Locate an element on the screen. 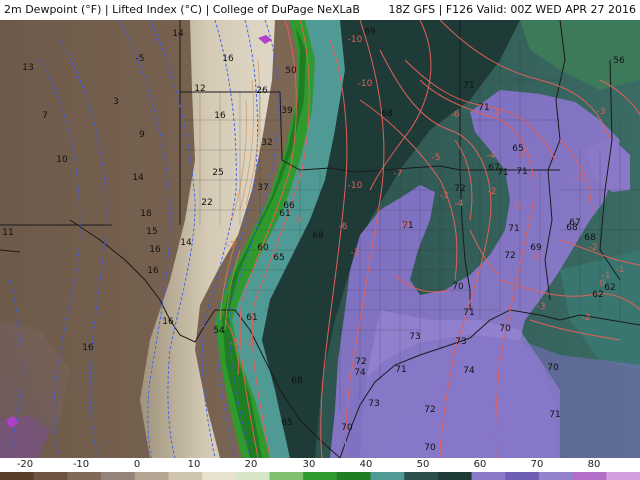 This screenshot has width=640, height=480. dewpoint-value-label: 54 is located at coordinates (219, 331).